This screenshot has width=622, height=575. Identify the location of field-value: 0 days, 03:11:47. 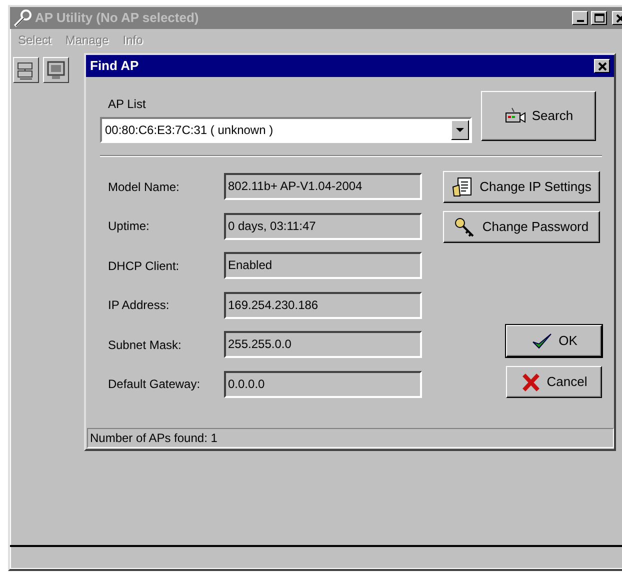
(323, 226).